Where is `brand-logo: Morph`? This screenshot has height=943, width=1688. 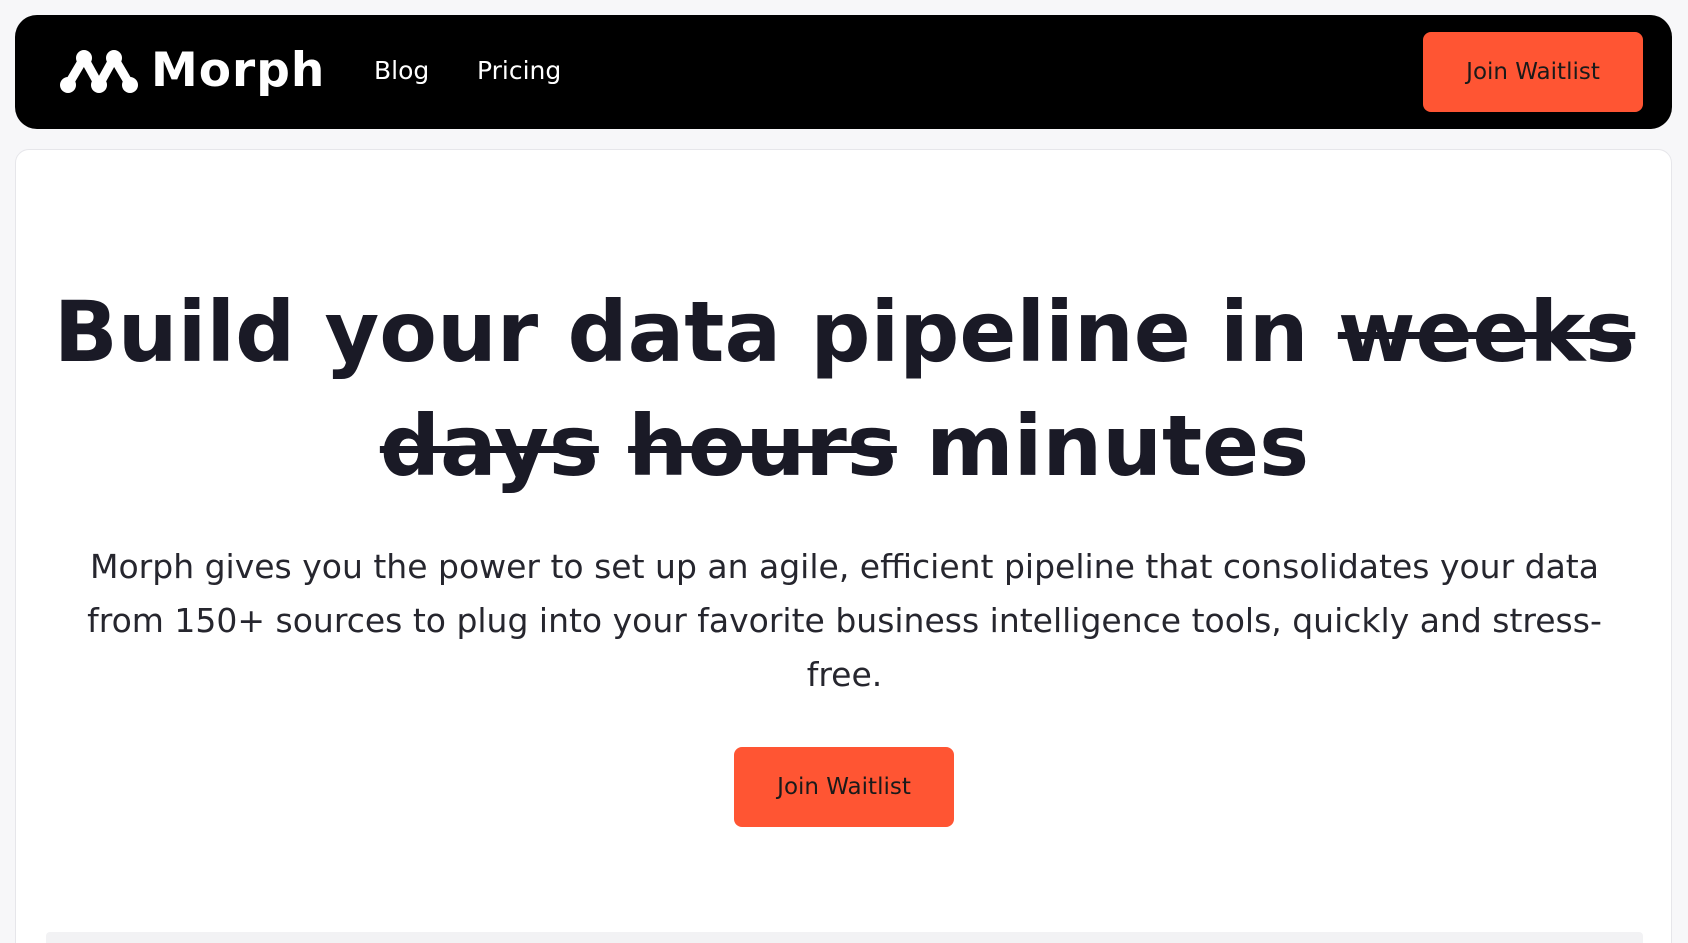 brand-logo: Morph is located at coordinates (192, 71).